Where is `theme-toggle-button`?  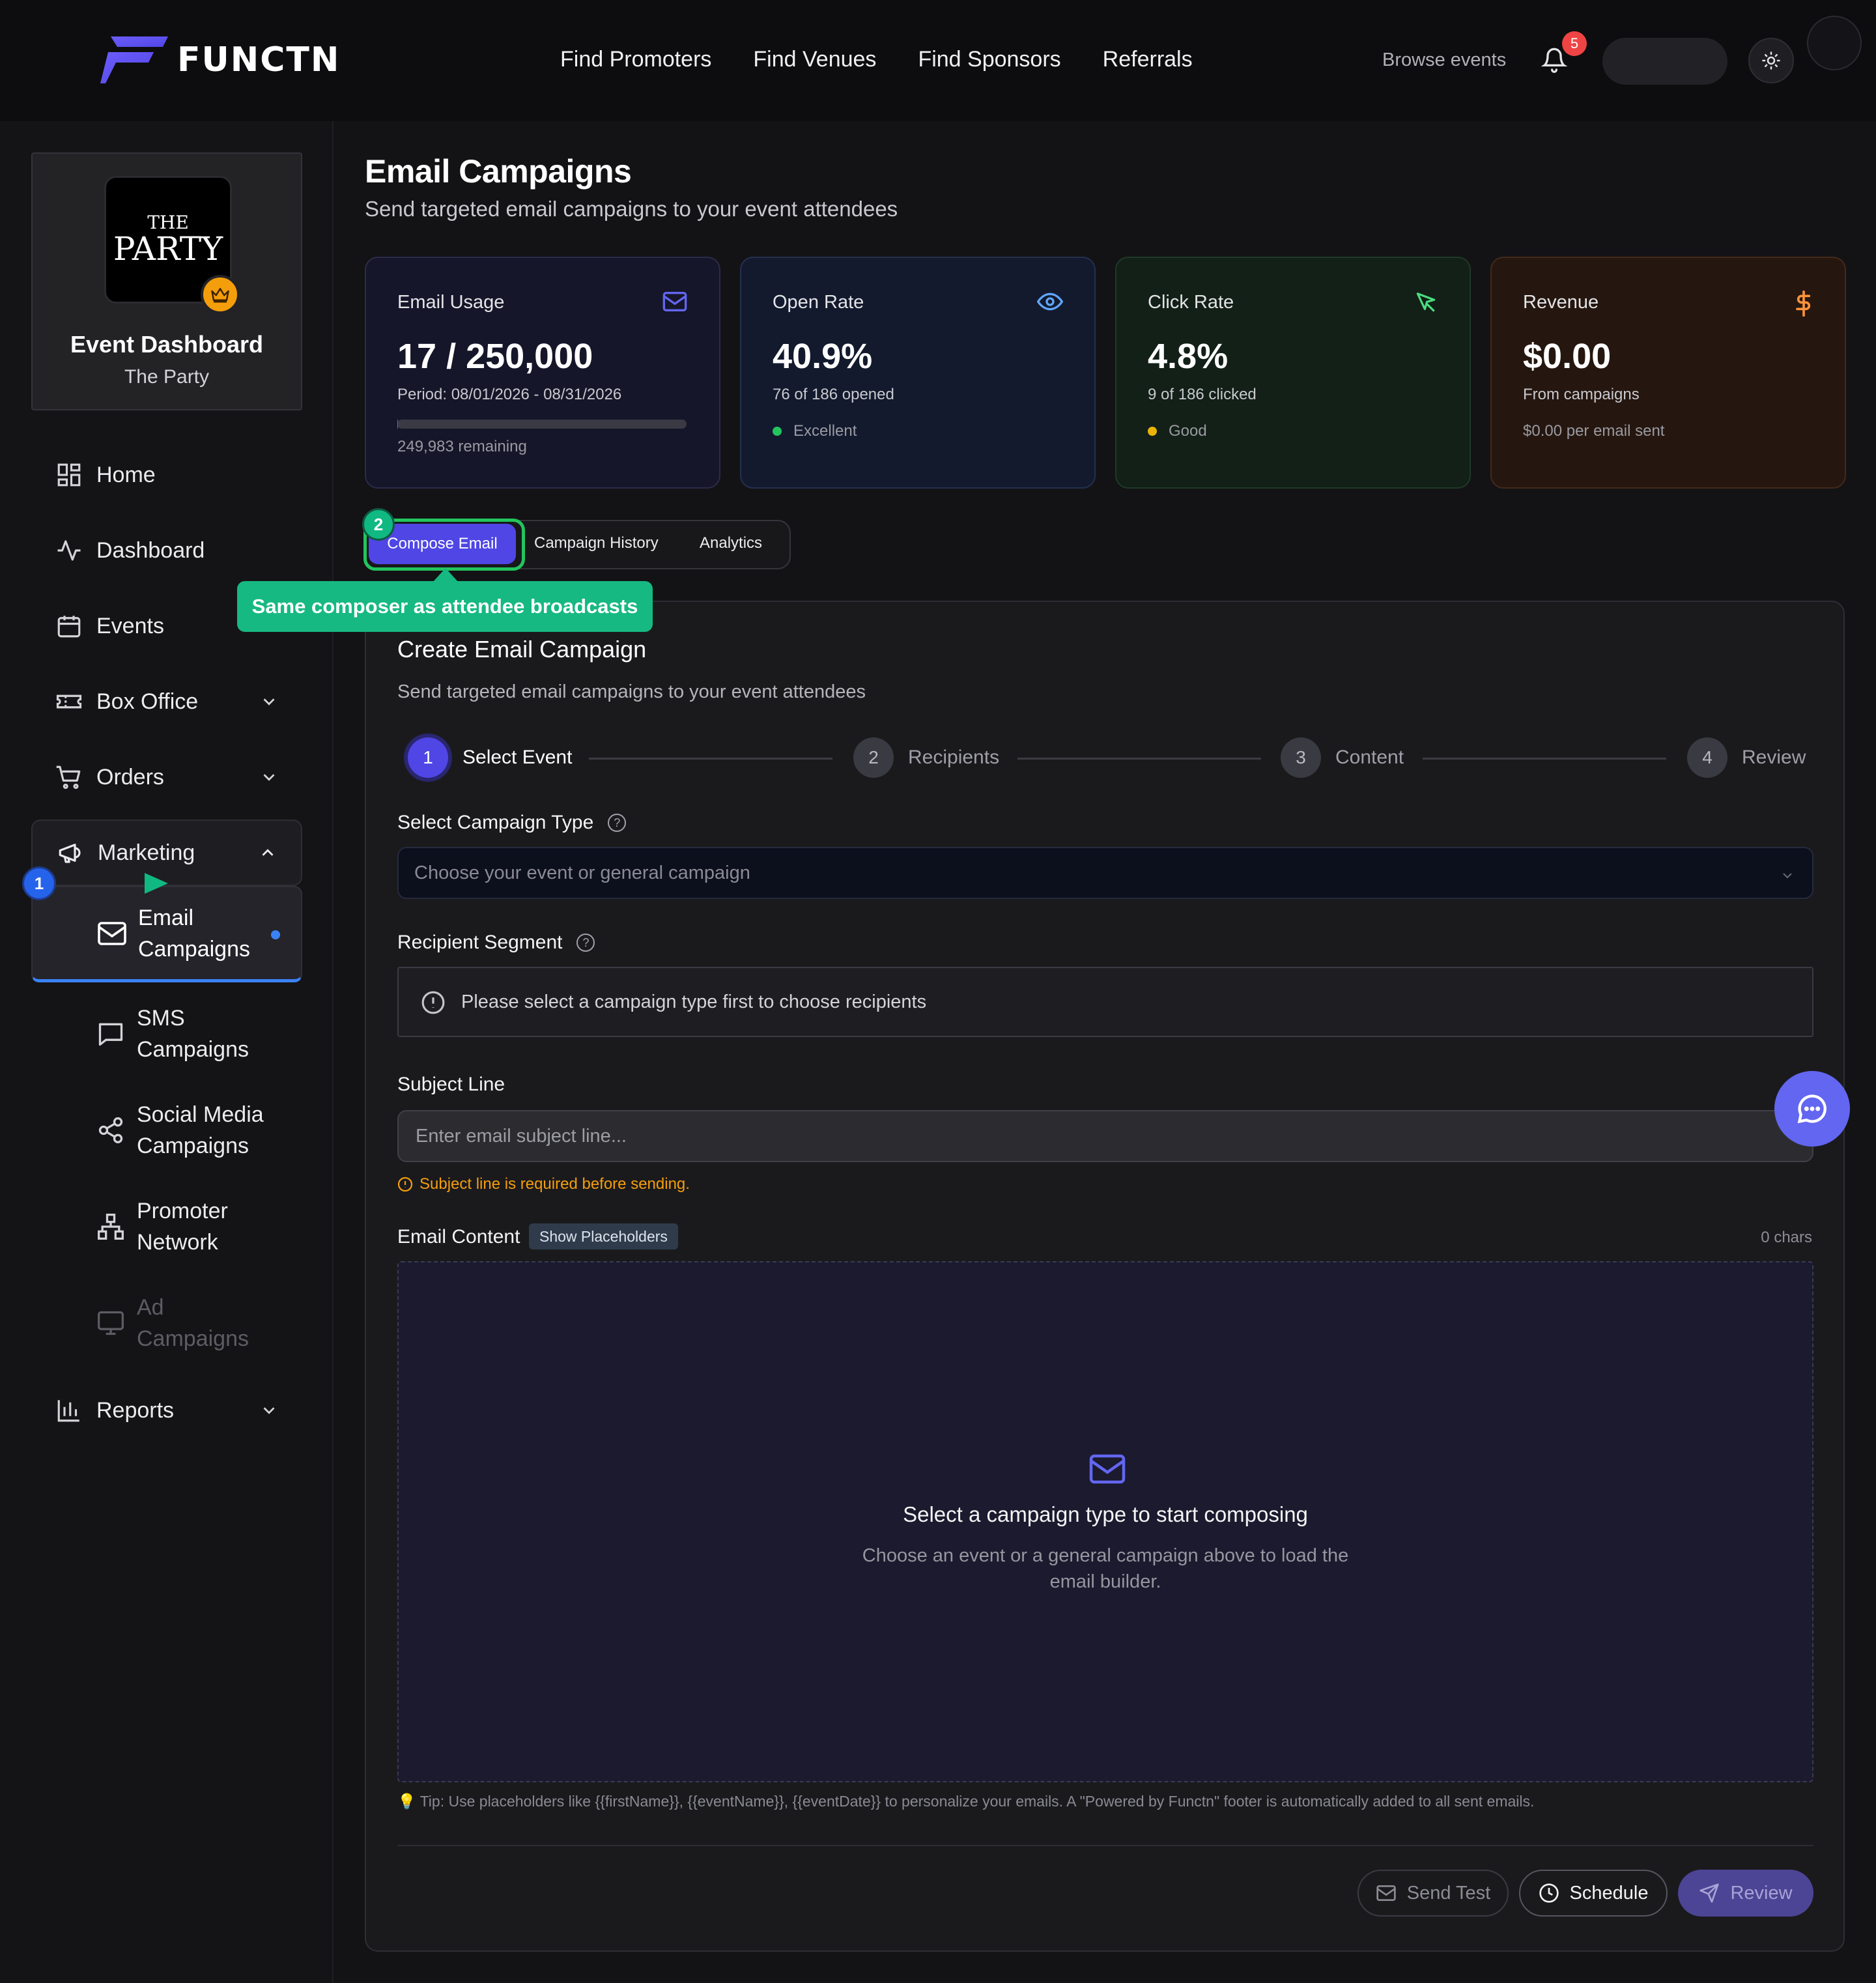
theme-toggle-button is located at coordinates (1771, 60).